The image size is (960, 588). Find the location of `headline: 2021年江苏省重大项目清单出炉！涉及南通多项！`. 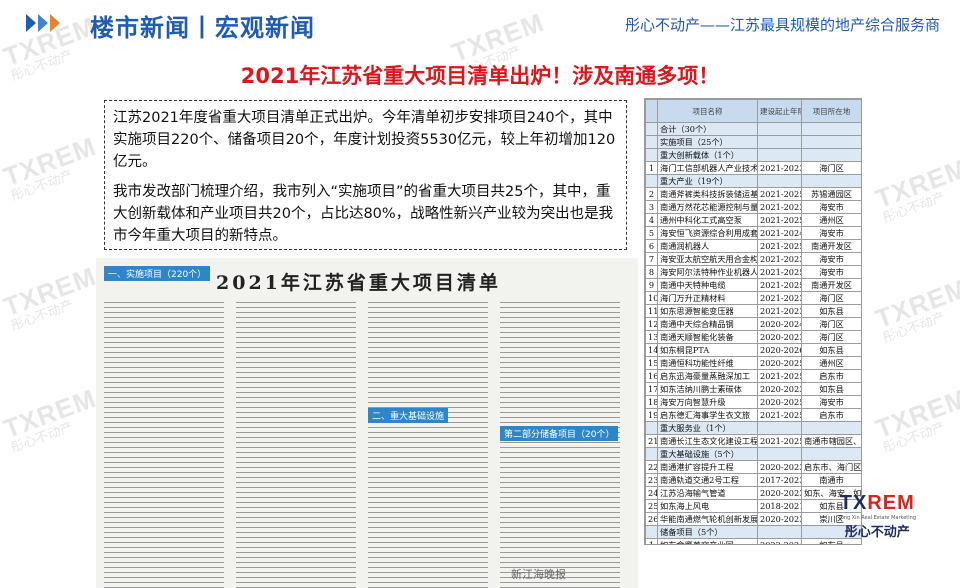

headline: 2021年江苏省重大项目清单出炉！涉及南通多项！ is located at coordinates (480, 76).